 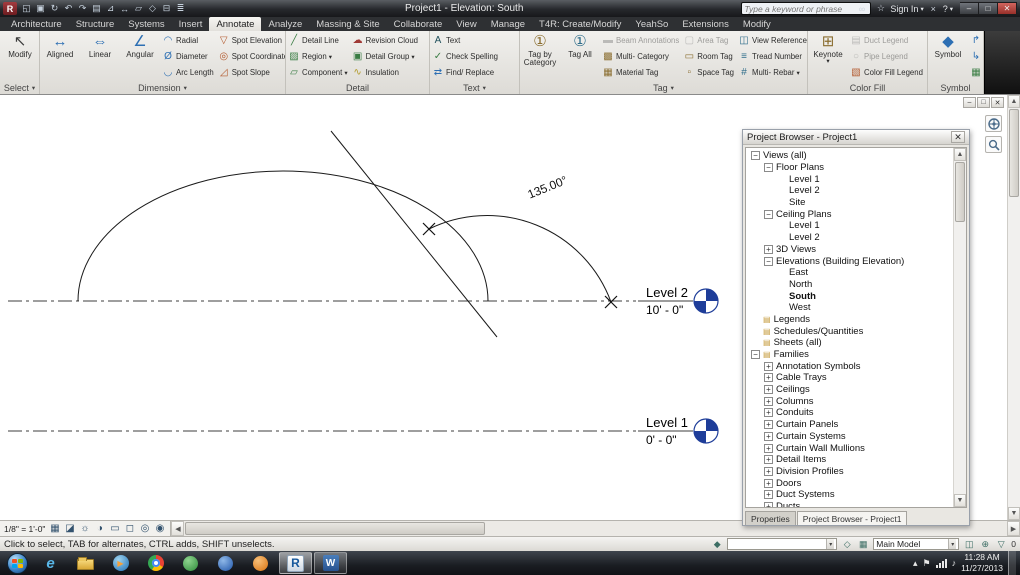 What do you see at coordinates (851, 460) in the screenshot?
I see `tree-item-detail-items: + Detail Items` at bounding box center [851, 460].